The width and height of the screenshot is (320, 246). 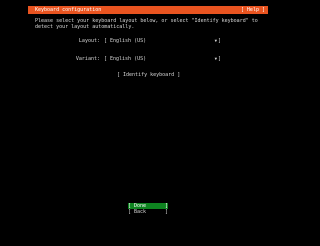 What do you see at coordinates (128, 41) in the screenshot?
I see `layout-value: English (US)` at bounding box center [128, 41].